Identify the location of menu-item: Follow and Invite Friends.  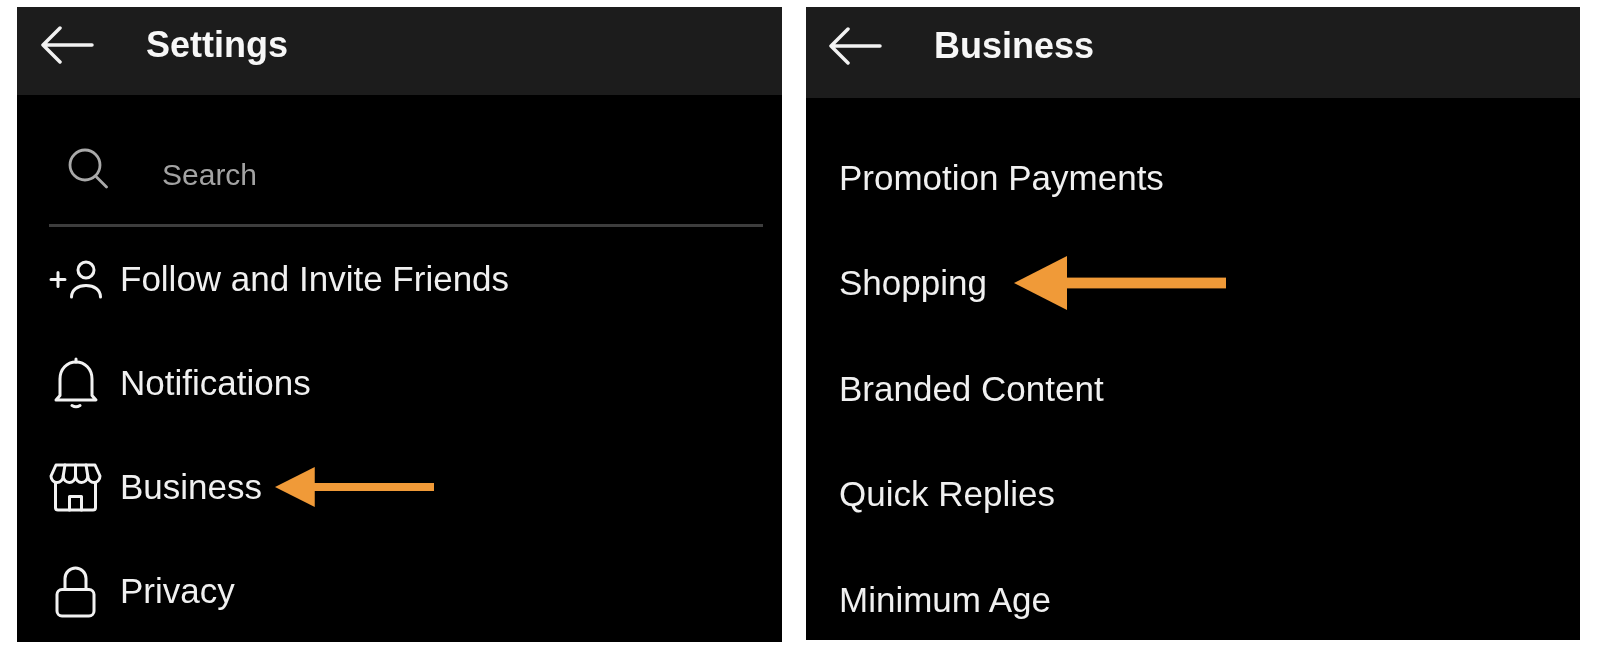
(279, 279).